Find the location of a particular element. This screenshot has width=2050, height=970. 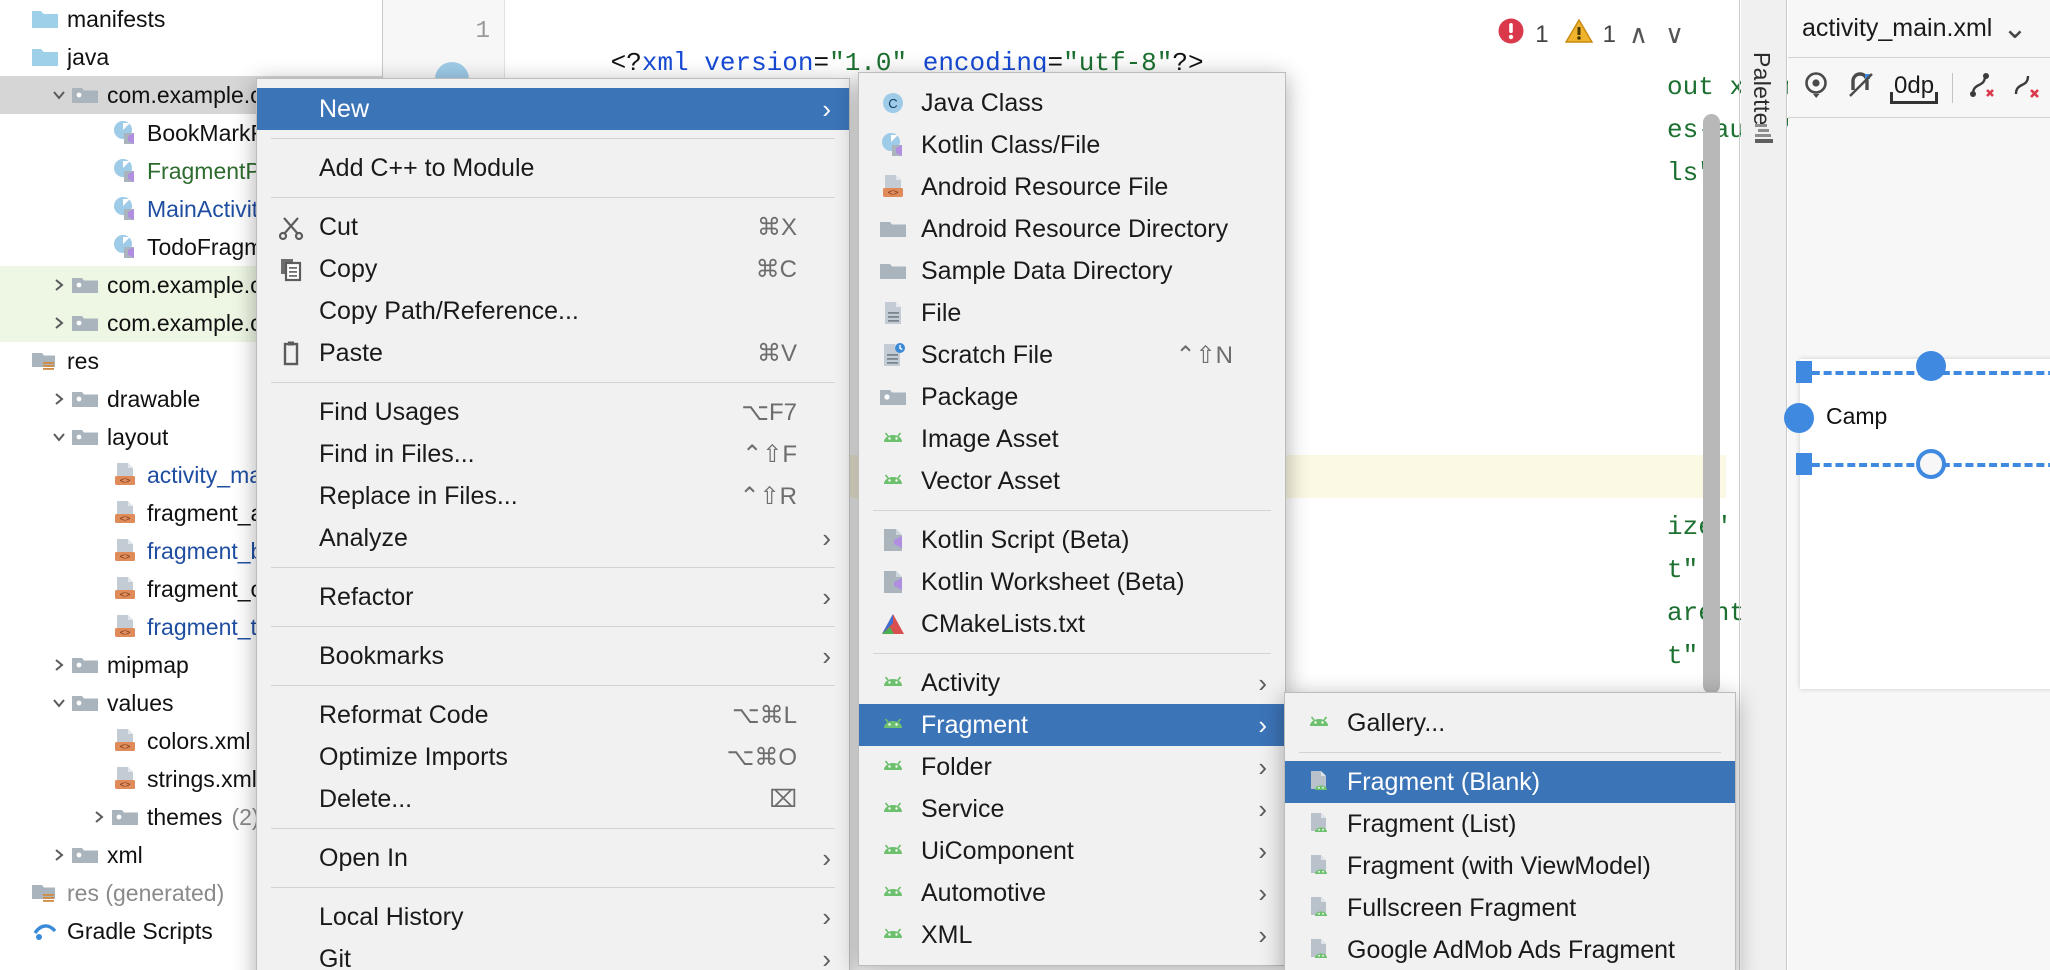

menu-item-open-in: Open In › is located at coordinates (553, 858).